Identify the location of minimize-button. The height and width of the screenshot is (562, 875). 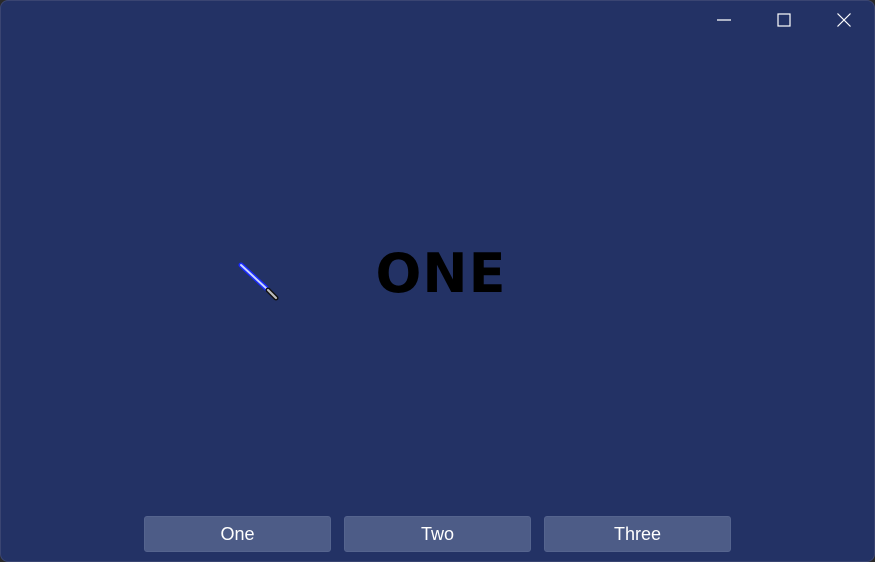
(724, 20).